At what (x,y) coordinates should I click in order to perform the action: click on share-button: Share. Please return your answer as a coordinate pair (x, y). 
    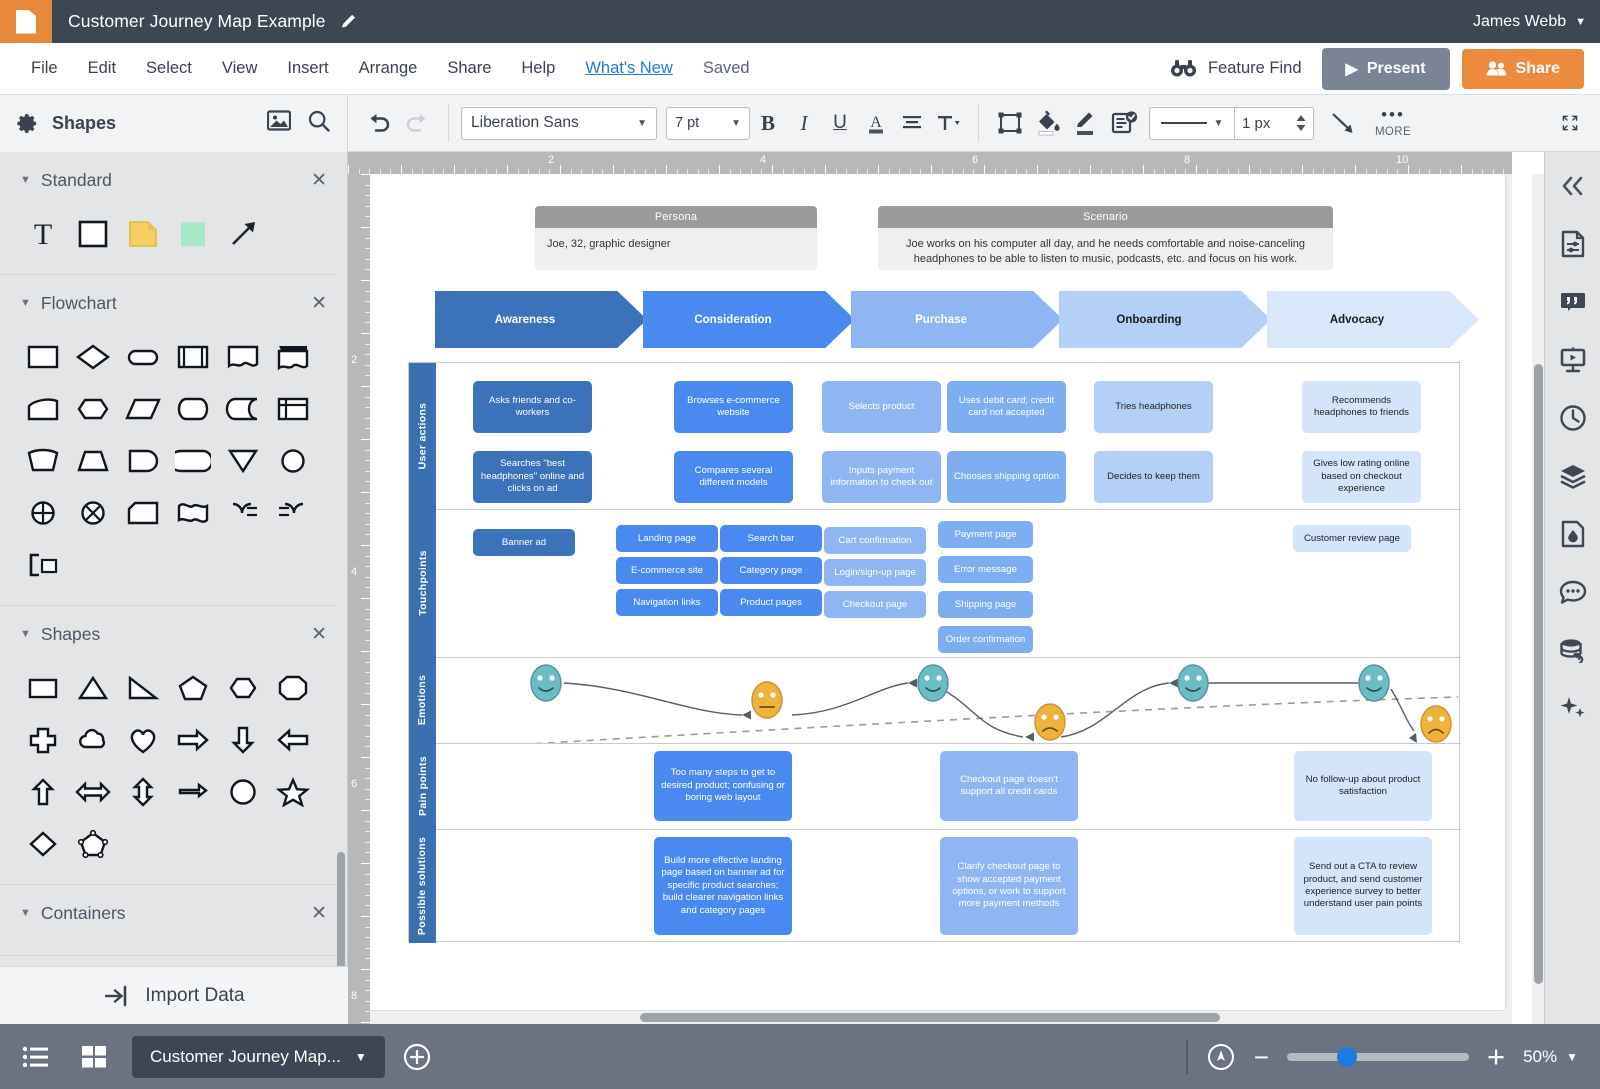
    Looking at the image, I should click on (1522, 68).